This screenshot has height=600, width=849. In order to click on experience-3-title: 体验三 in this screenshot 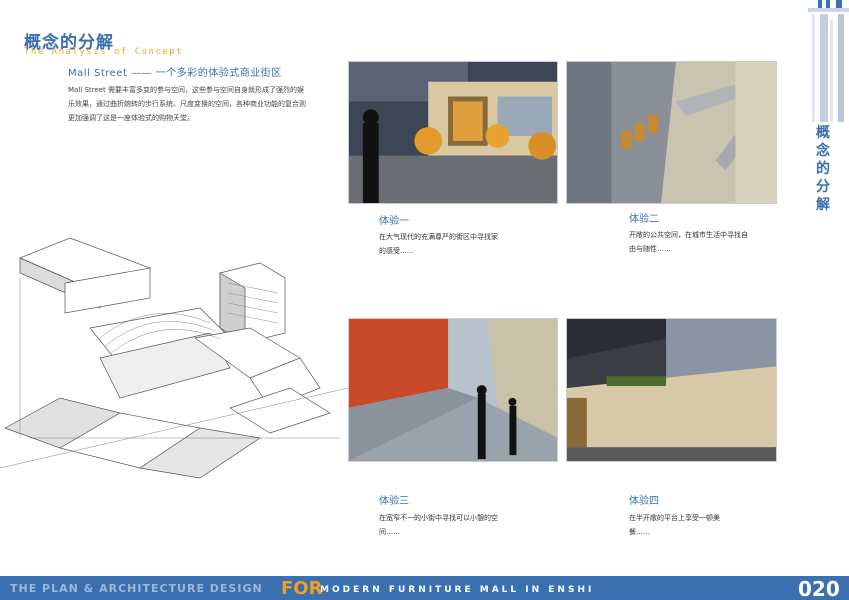, I will do `click(394, 501)`.